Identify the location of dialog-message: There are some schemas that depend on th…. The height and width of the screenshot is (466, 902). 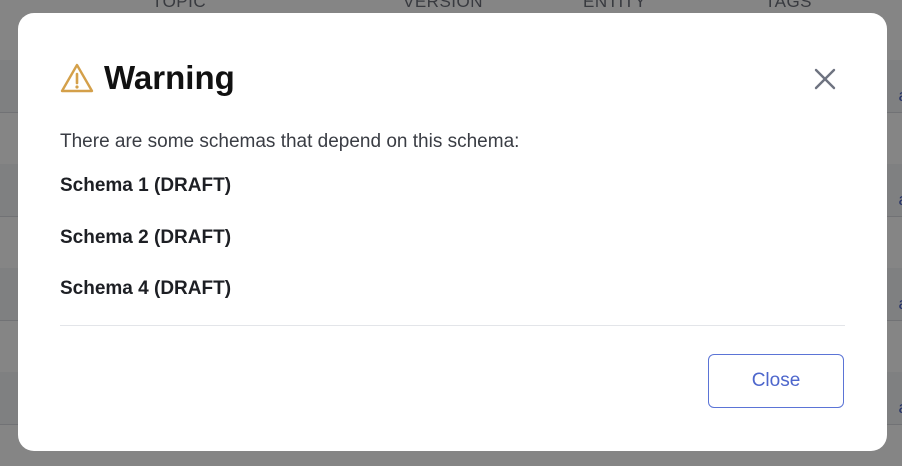
(290, 141).